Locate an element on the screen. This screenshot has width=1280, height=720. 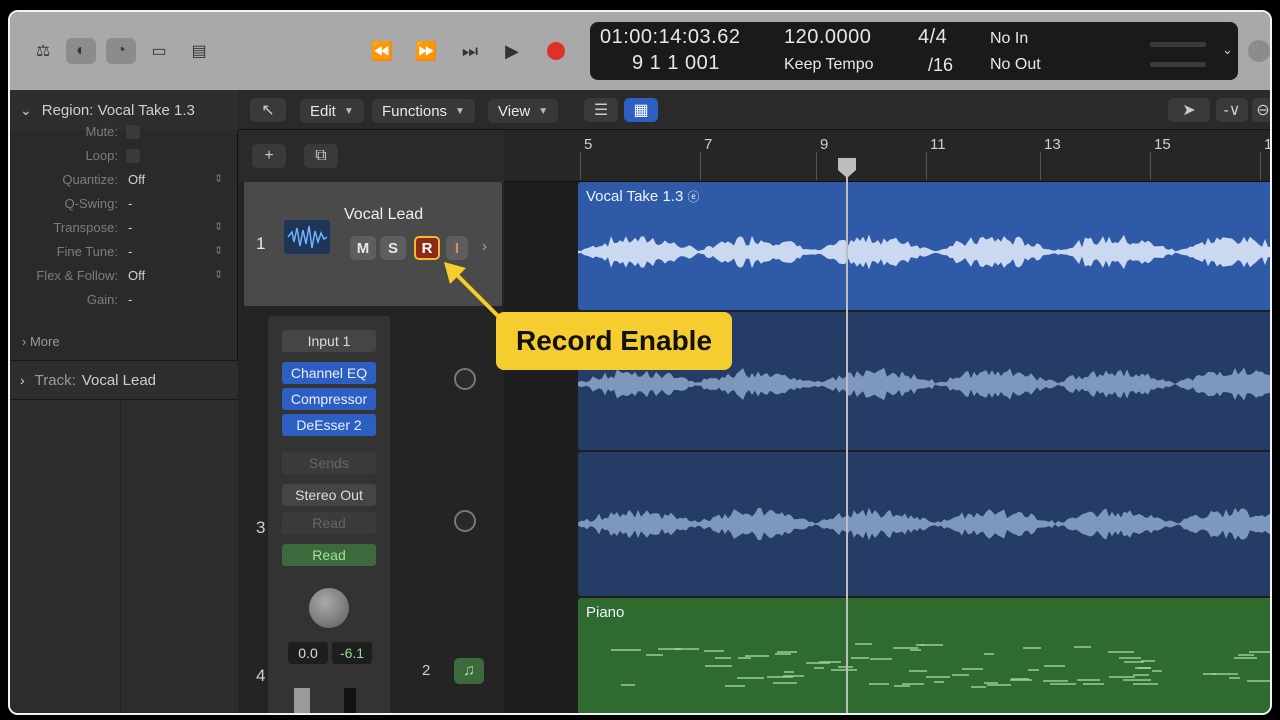
tuner-icon: ◔ is located at coordinates (121, 51).